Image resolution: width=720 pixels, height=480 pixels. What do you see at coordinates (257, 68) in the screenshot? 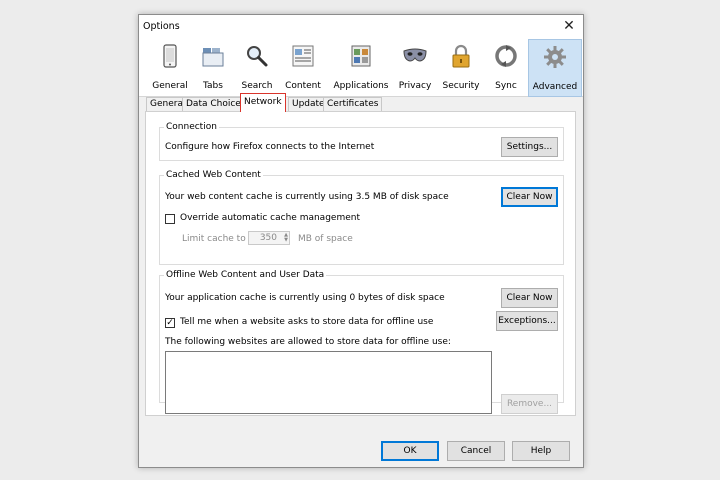
I see `toolbar-search: Search` at bounding box center [257, 68].